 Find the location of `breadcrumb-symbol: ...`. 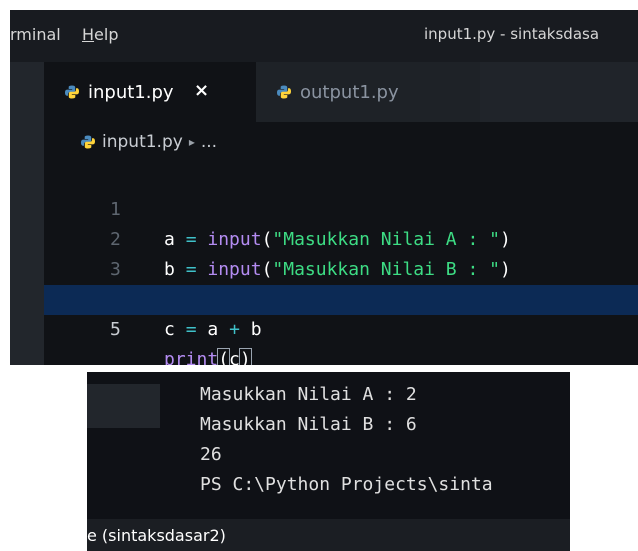

breadcrumb-symbol: ... is located at coordinates (209, 142).